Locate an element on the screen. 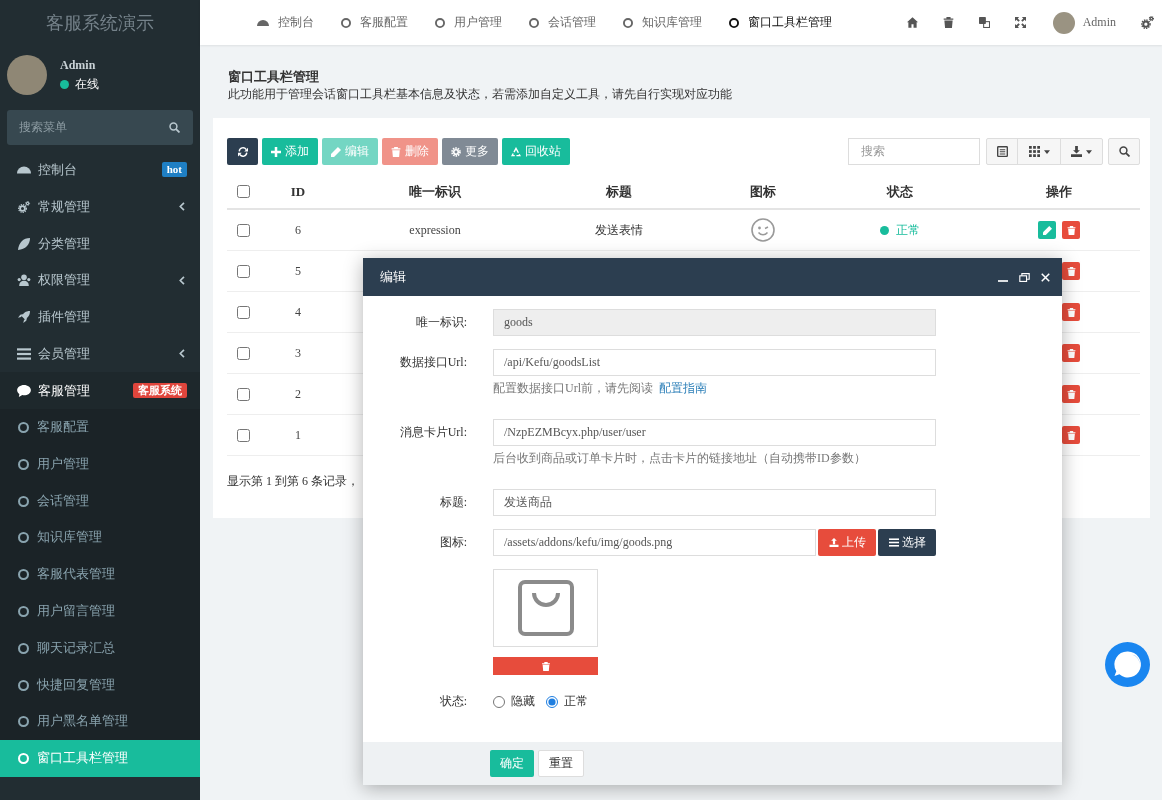  nav-tab: 窗口工具栏管理 is located at coordinates (780, 22).